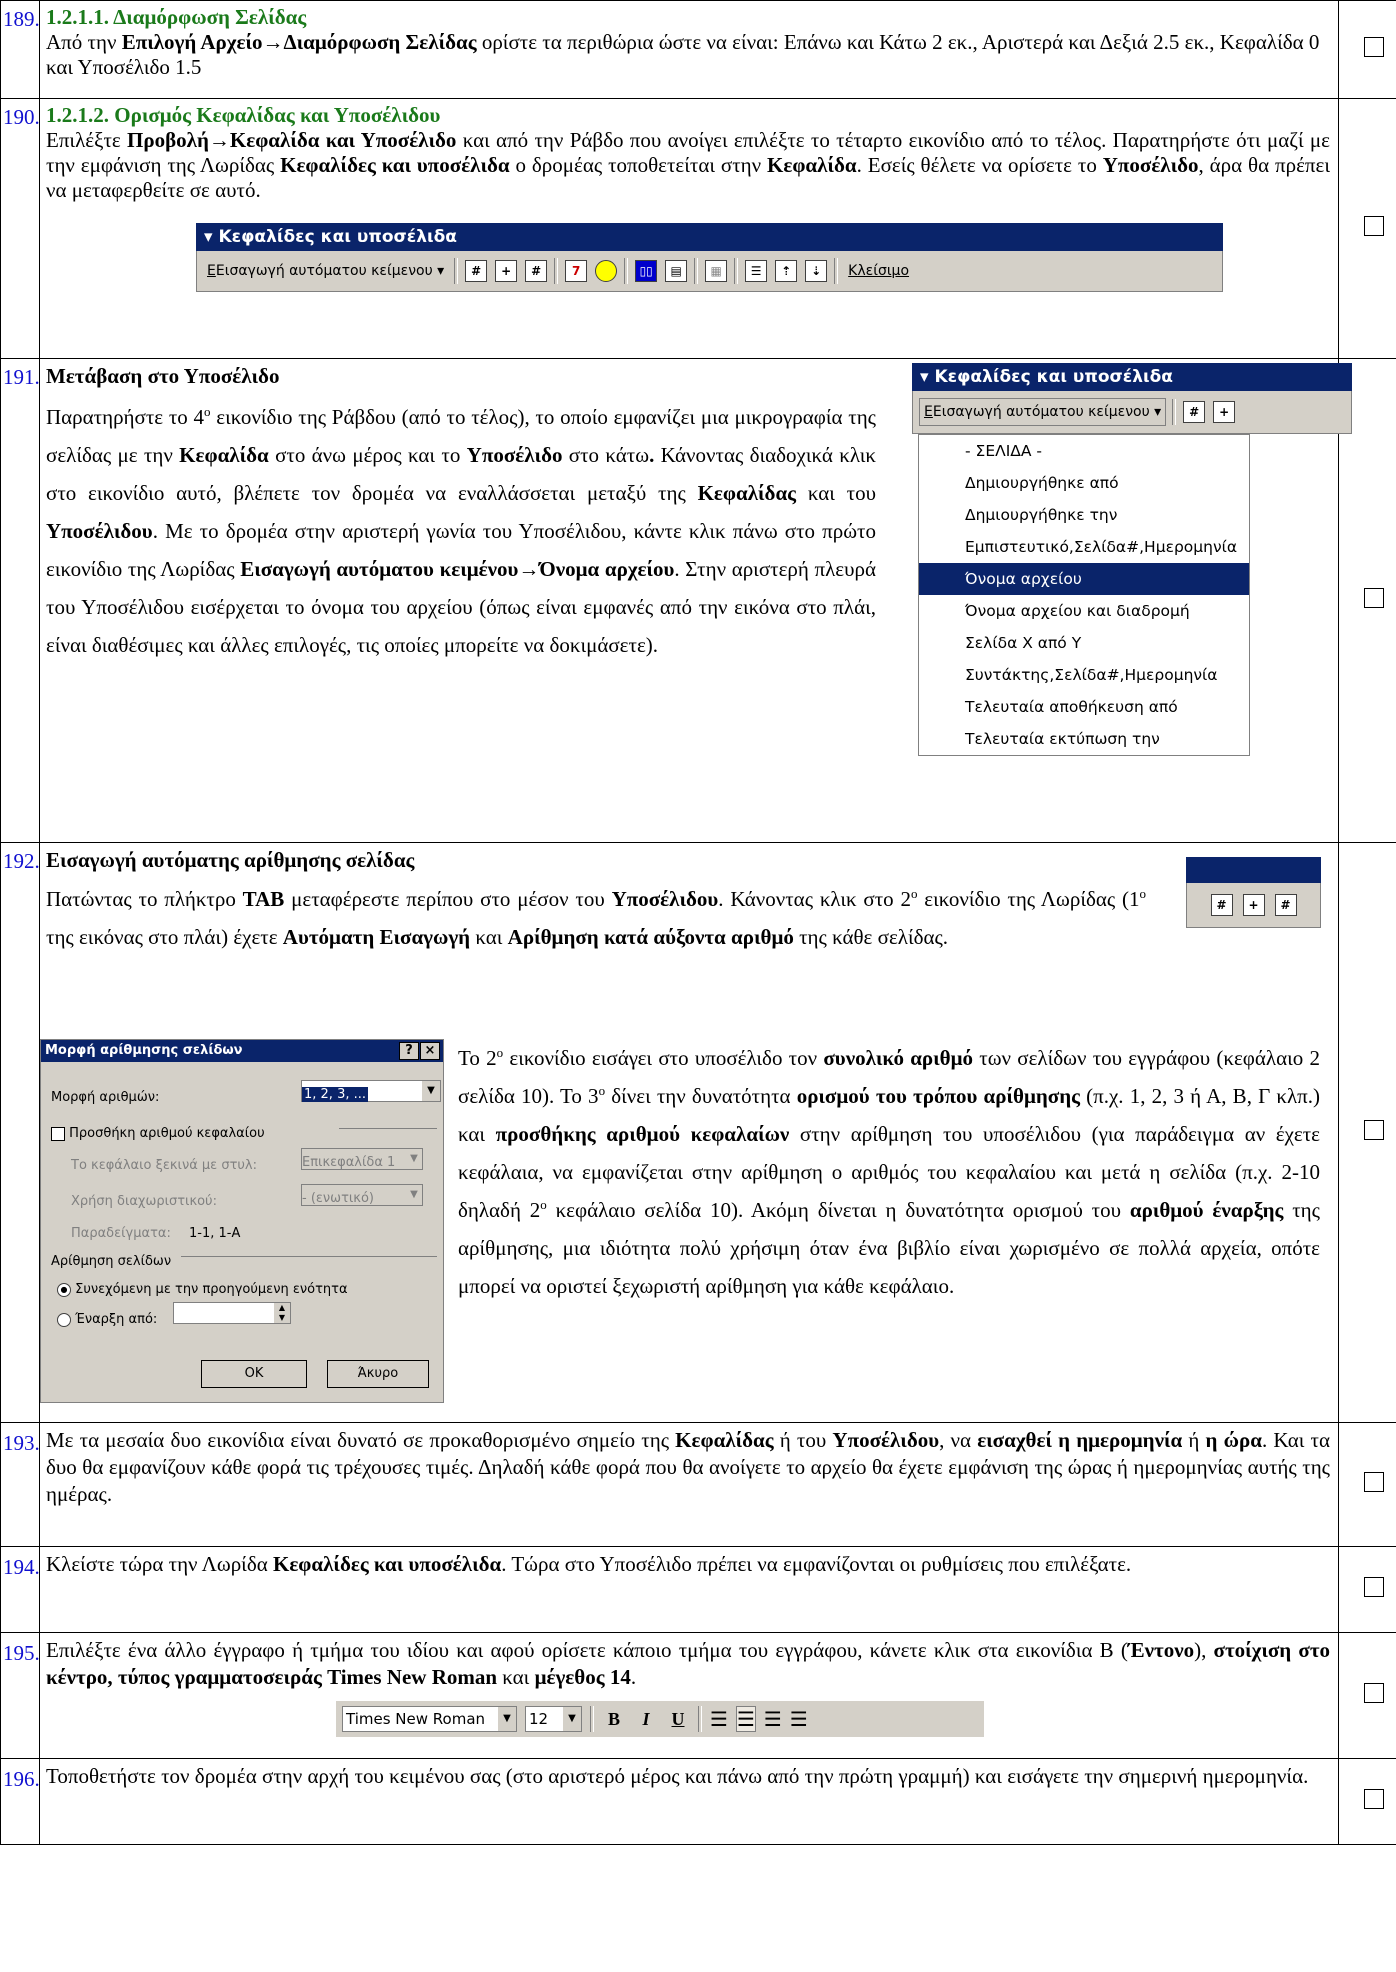 This screenshot has width=1396, height=1972. I want to click on page-number-icons-screenshot: # + #, so click(1253, 892).